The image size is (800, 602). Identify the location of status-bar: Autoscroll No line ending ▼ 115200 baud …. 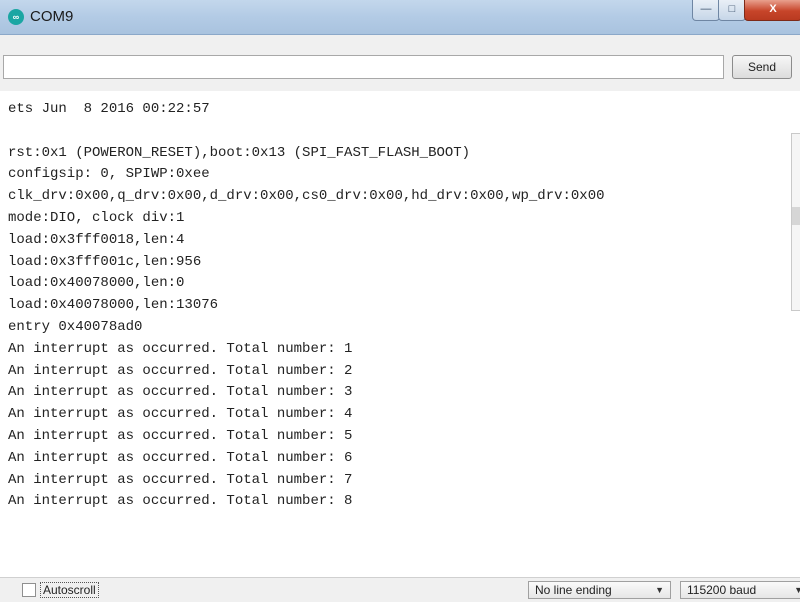
(400, 589).